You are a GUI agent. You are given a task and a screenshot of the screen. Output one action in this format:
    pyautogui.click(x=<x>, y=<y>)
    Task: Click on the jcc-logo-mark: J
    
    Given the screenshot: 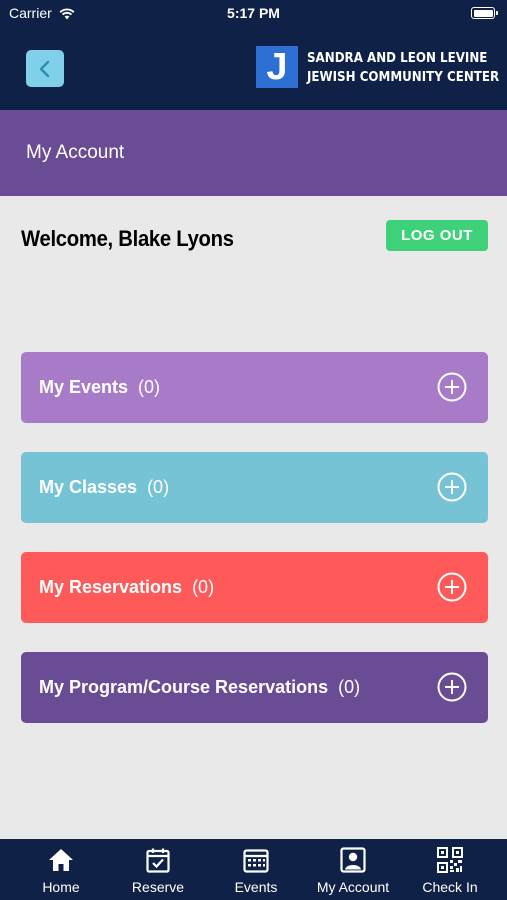 What is the action you would take?
    pyautogui.click(x=277, y=67)
    